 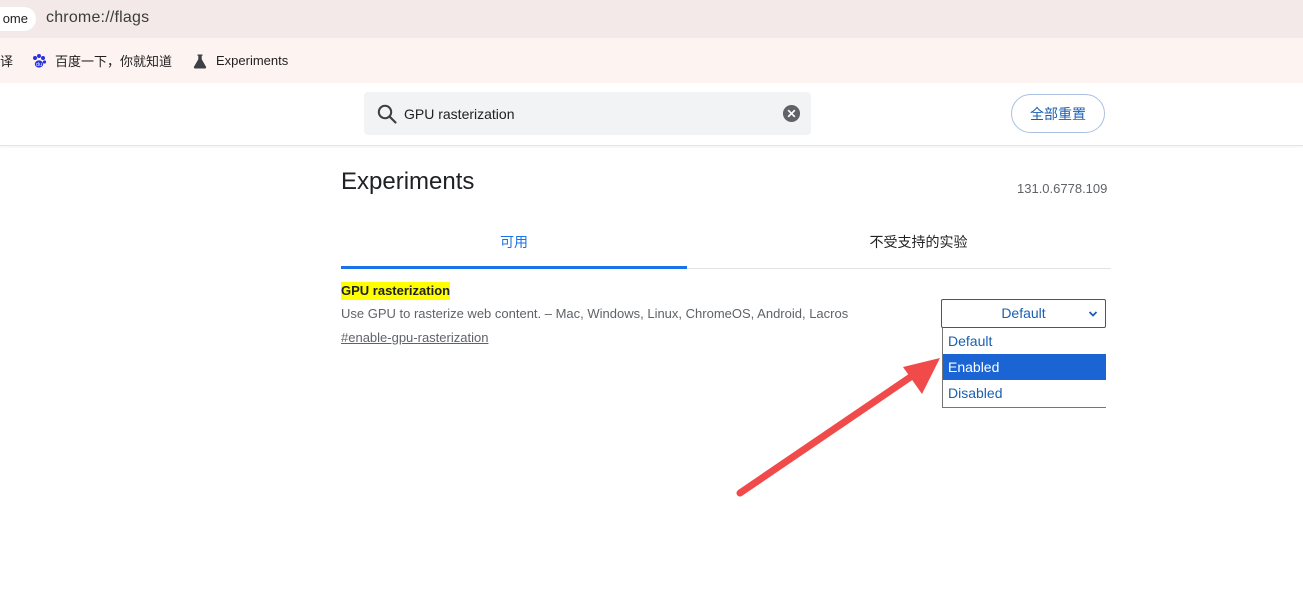 I want to click on reset-all-button: 全部重置, so click(x=1058, y=113).